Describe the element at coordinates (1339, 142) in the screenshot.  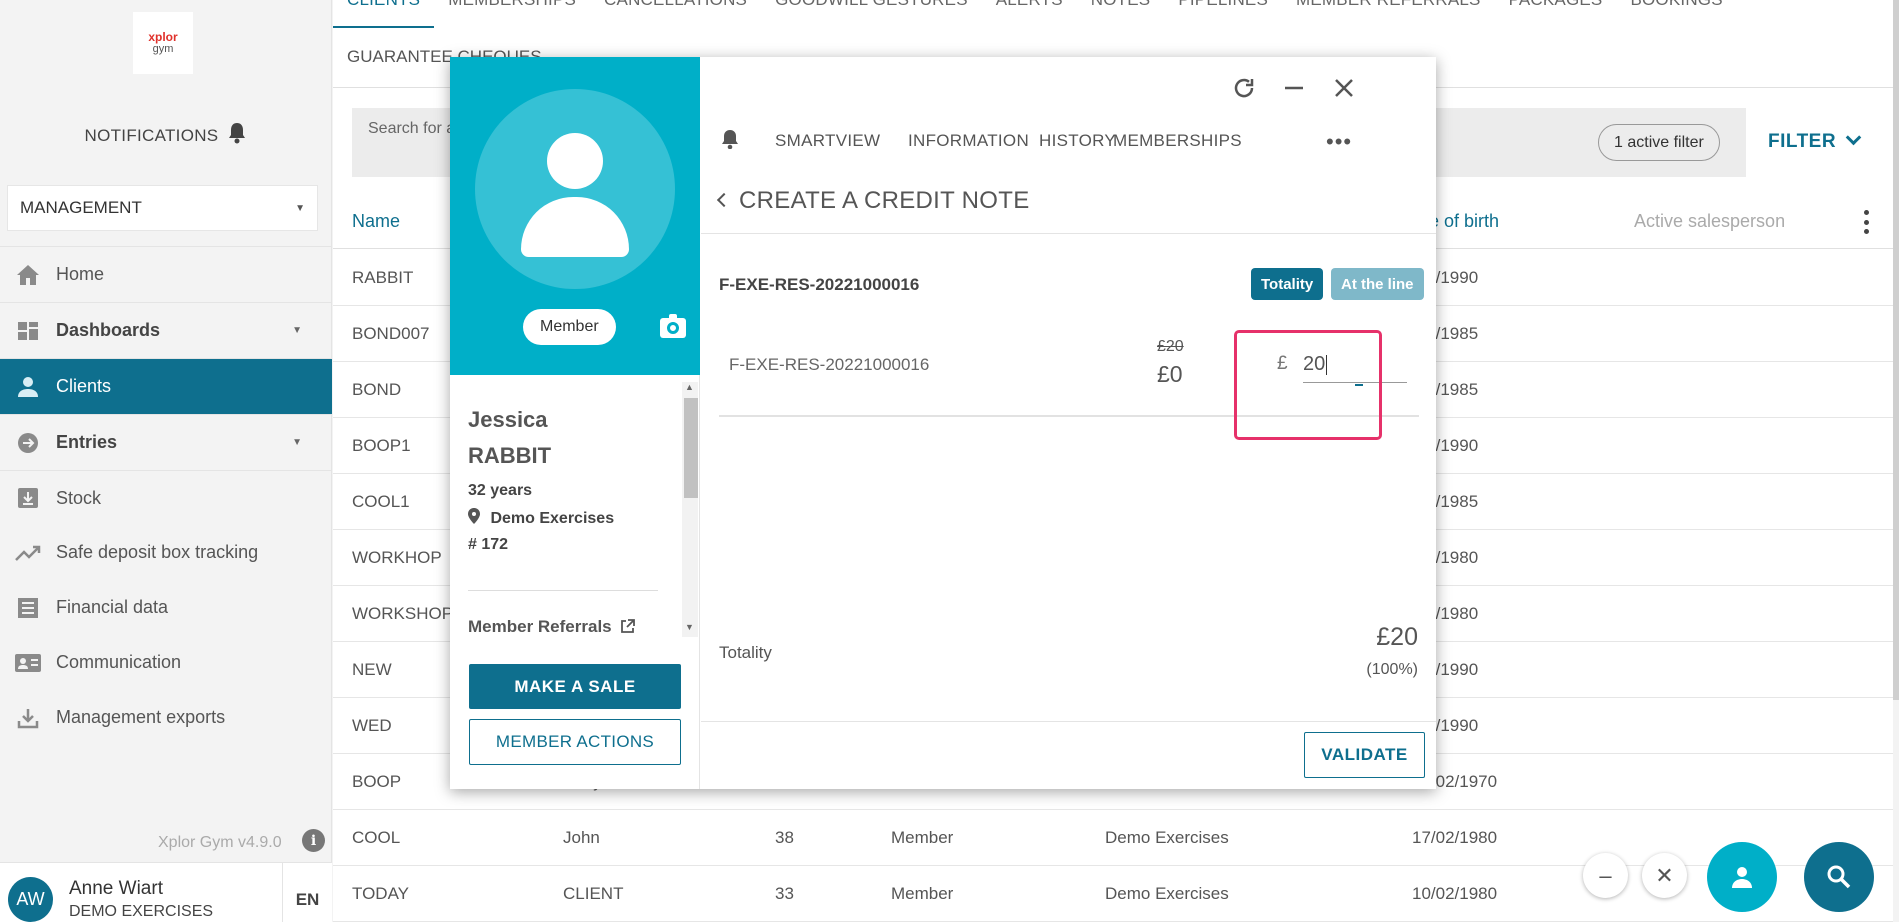
I see `more-horiz-icon: •••` at that location.